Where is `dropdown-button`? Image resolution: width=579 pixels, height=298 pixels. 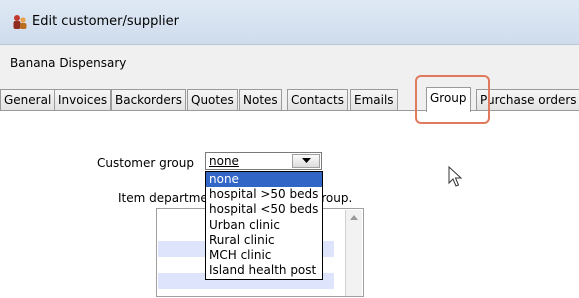
dropdown-button is located at coordinates (306, 161).